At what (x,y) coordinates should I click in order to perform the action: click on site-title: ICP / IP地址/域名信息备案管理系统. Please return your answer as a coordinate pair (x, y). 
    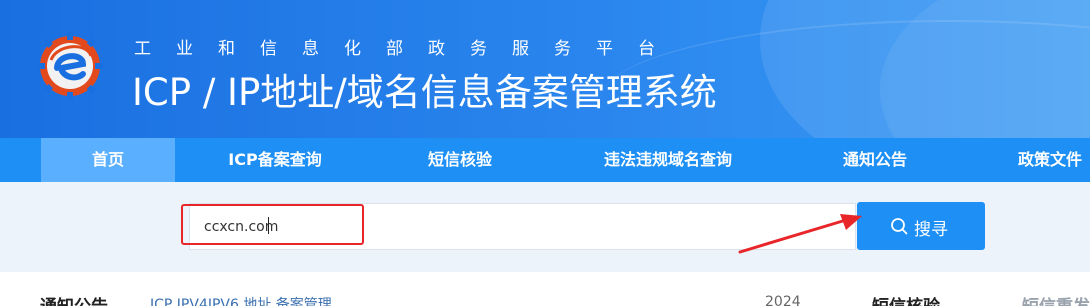
    Looking at the image, I should click on (424, 92).